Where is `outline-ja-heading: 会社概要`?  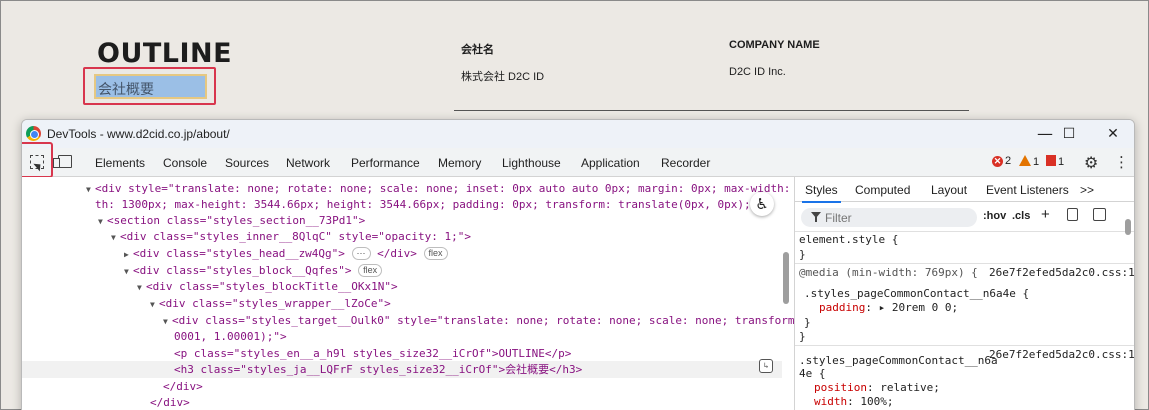 outline-ja-heading: 会社概要 is located at coordinates (150, 86).